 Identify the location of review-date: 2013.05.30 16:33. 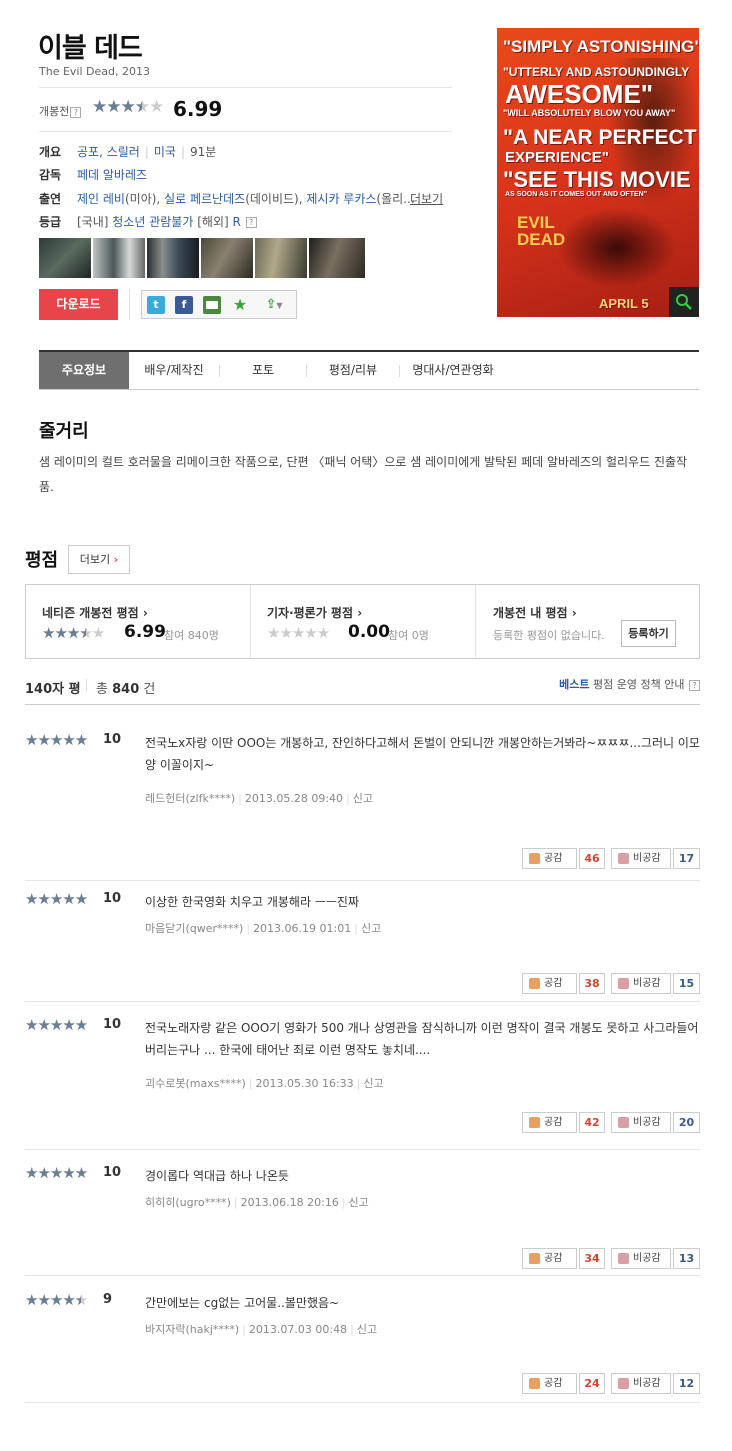
(304, 1083).